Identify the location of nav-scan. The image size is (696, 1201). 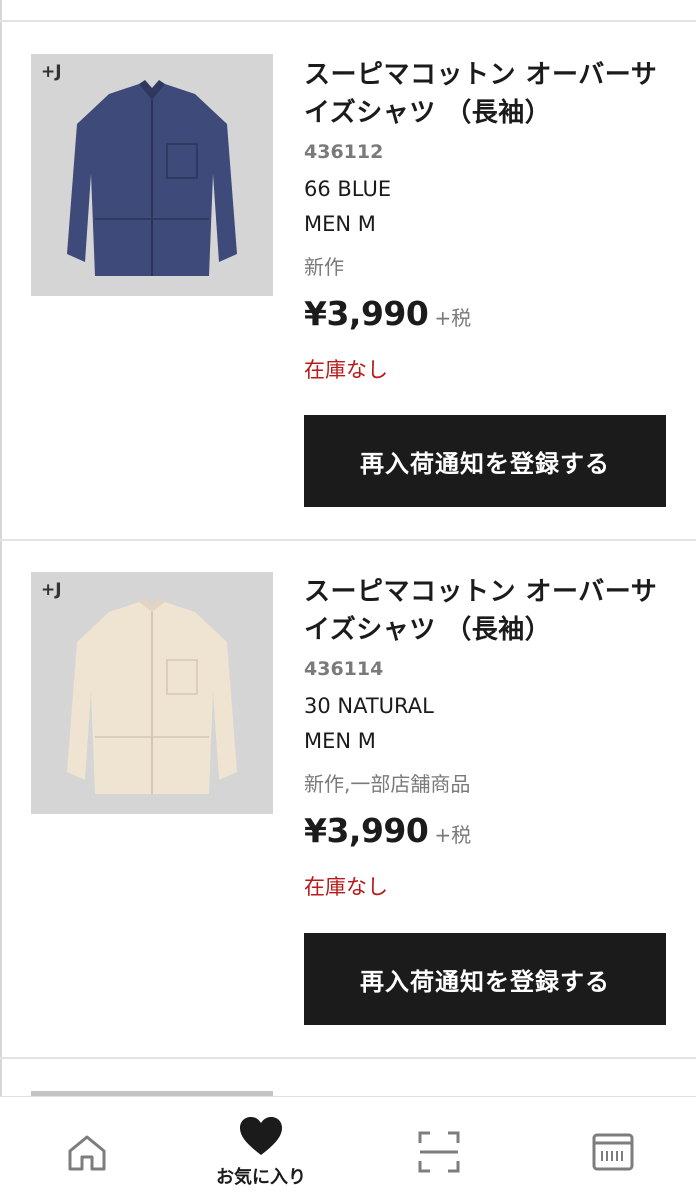
(435, 1149).